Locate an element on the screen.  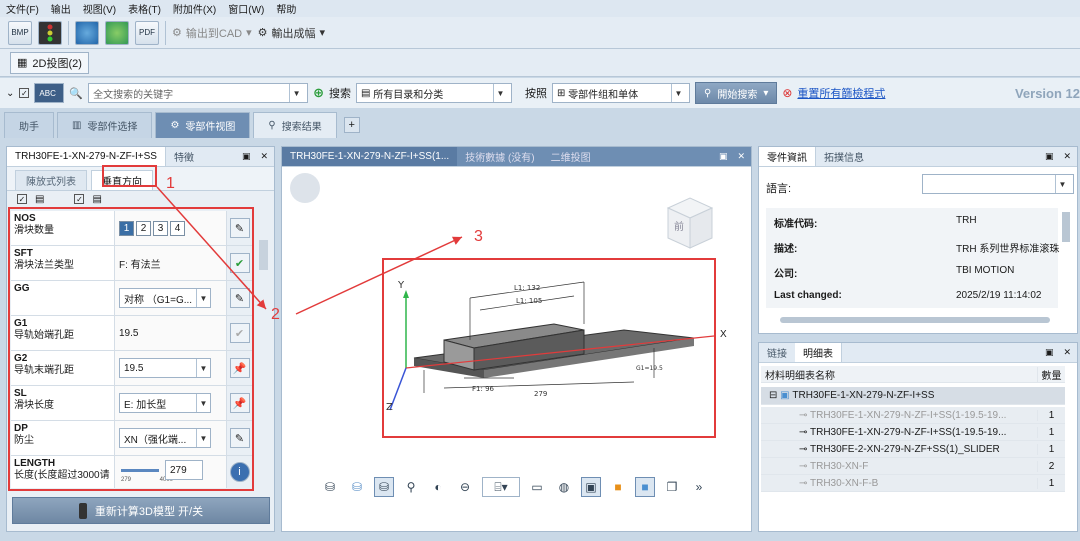
menu-table: 表格(T) is located at coordinates (144, 8).